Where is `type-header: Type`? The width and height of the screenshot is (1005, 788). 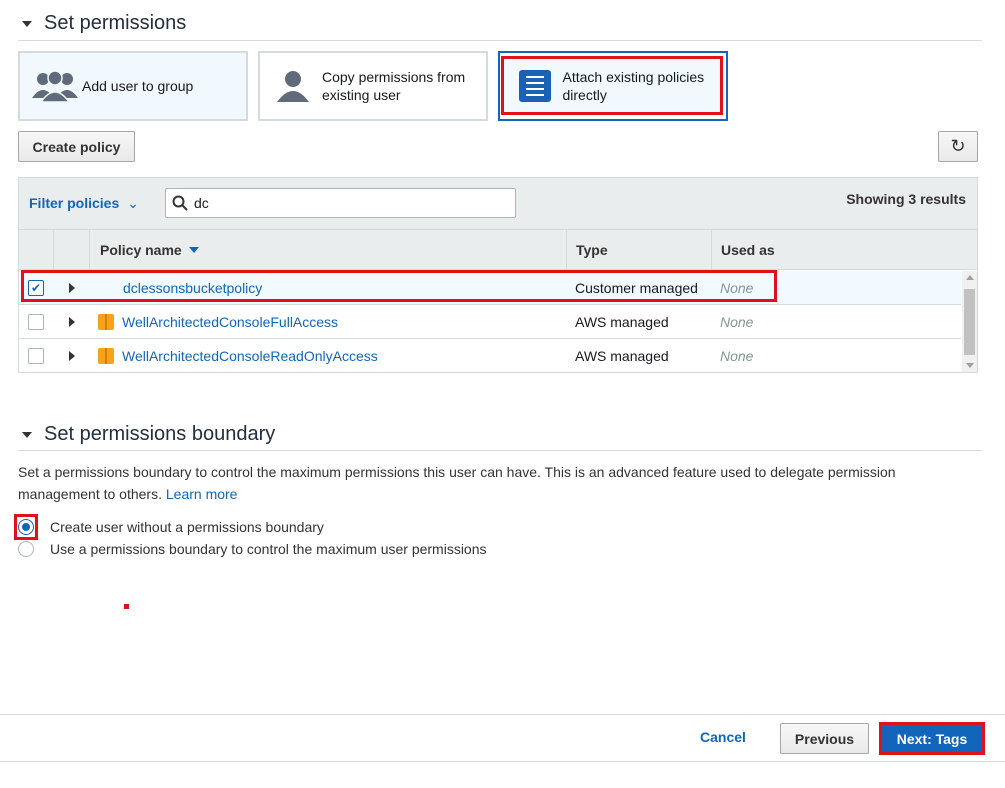
type-header: Type is located at coordinates (638, 250).